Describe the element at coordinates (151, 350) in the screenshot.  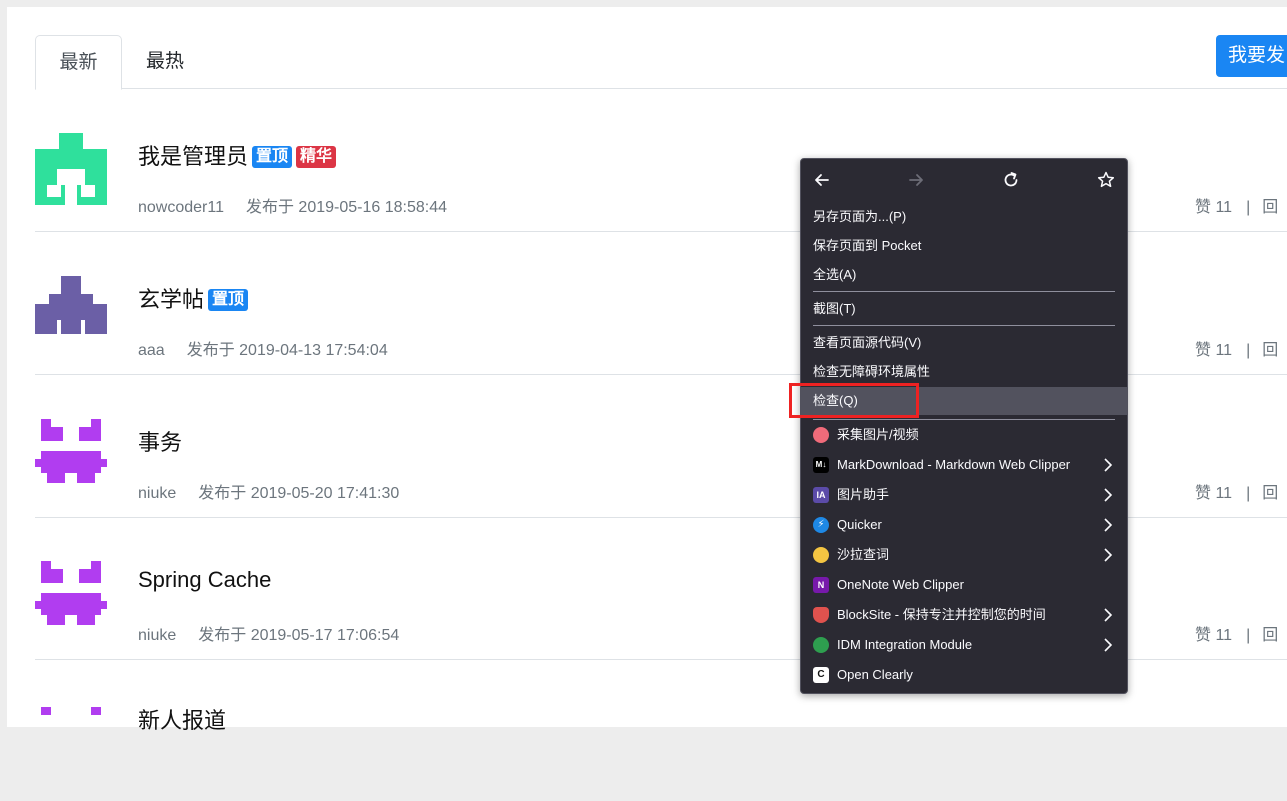
I see `post-author: aaa` at that location.